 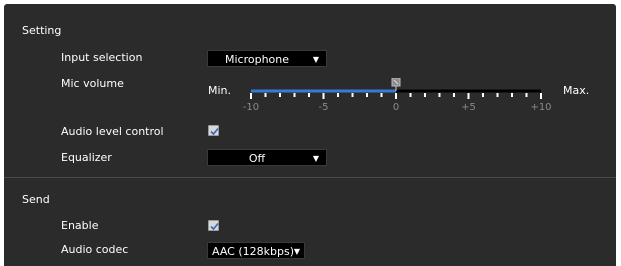 I want to click on slider-ticks, so click(x=396, y=96).